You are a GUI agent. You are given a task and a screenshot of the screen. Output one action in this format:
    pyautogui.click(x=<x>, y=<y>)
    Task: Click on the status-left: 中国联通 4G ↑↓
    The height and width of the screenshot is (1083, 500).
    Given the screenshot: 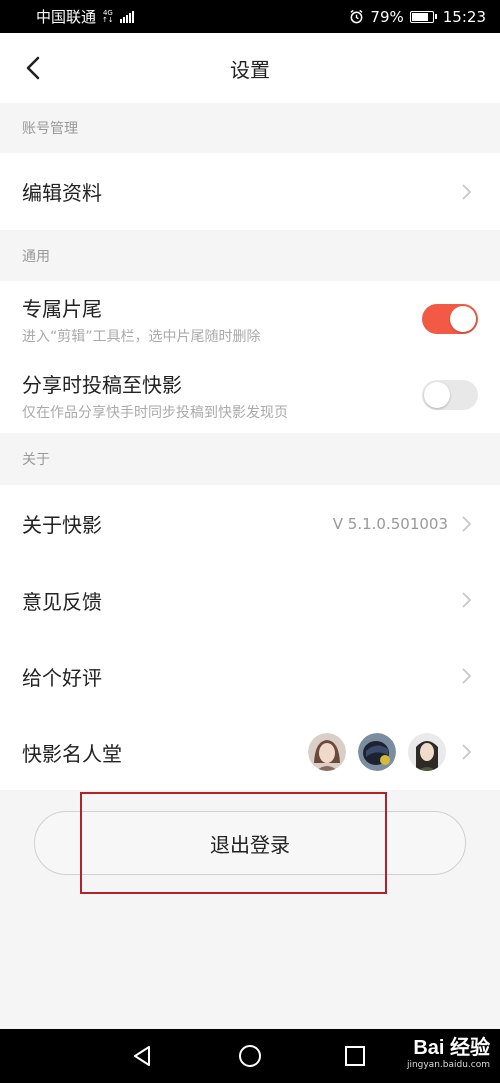 What is the action you would take?
    pyautogui.click(x=85, y=16)
    